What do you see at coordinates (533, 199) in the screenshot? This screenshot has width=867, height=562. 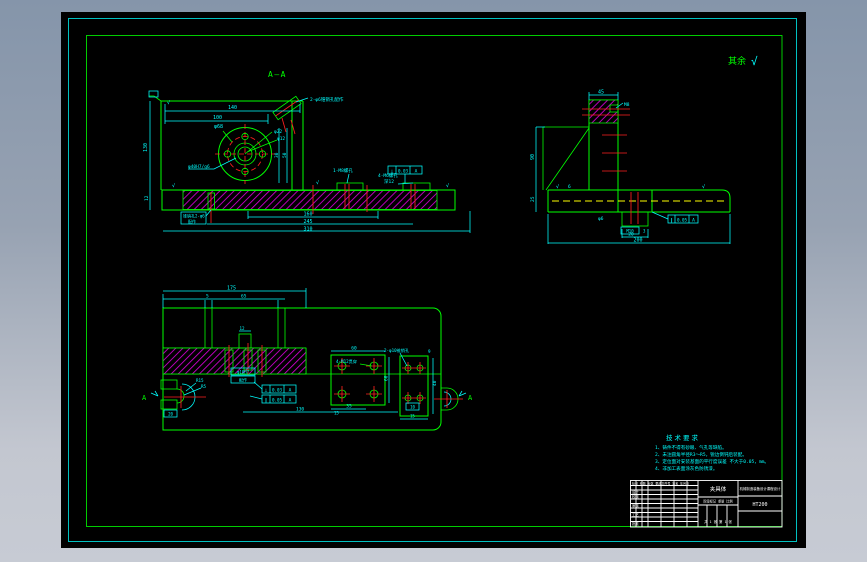 I see `dim-25: 25` at bounding box center [533, 199].